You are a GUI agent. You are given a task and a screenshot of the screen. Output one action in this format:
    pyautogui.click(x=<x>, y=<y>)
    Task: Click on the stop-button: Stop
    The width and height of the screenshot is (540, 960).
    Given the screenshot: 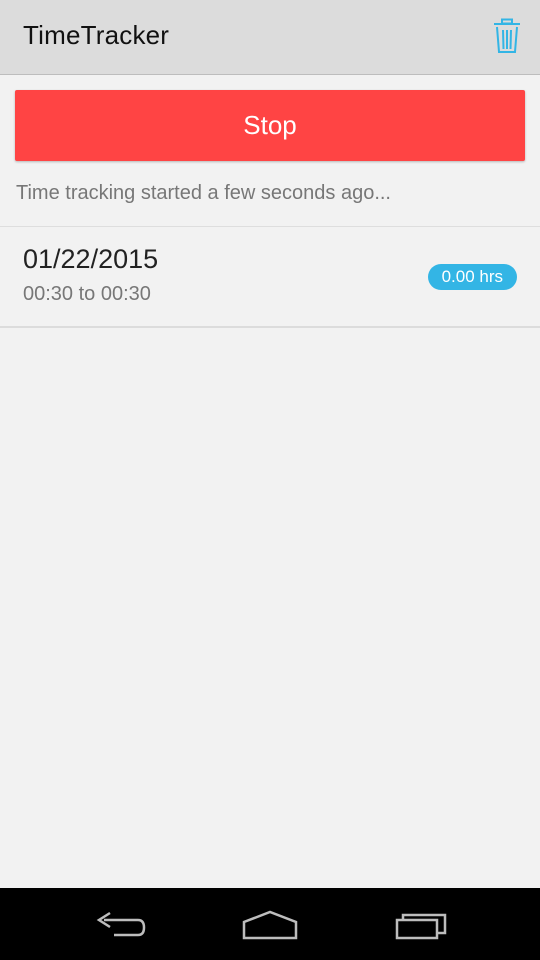 What is the action you would take?
    pyautogui.click(x=270, y=125)
    